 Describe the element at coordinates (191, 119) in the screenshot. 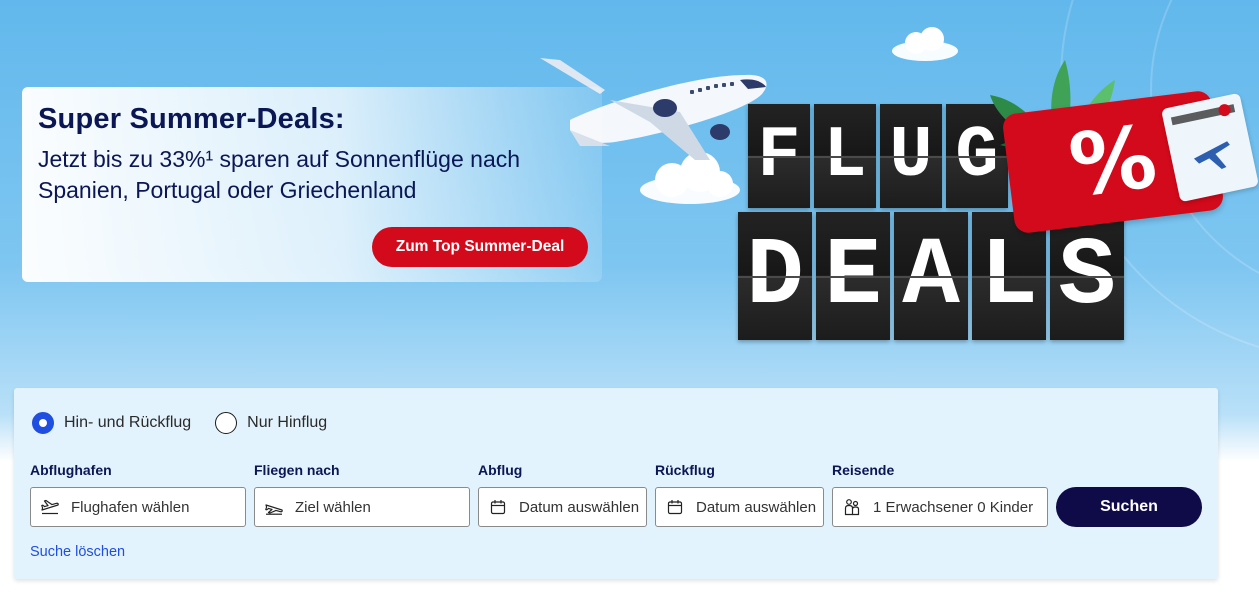

I see `promo-title: Super Summer-Deals:` at that location.